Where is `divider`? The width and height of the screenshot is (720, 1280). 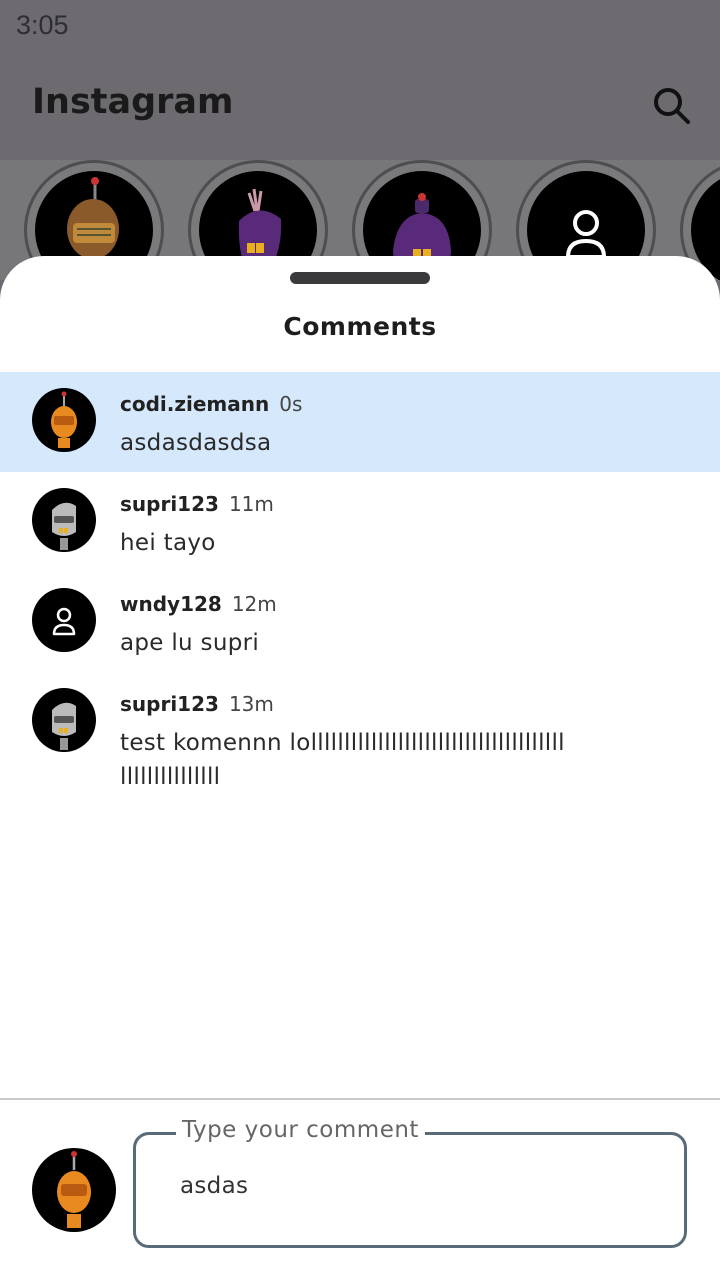
divider is located at coordinates (360, 1099).